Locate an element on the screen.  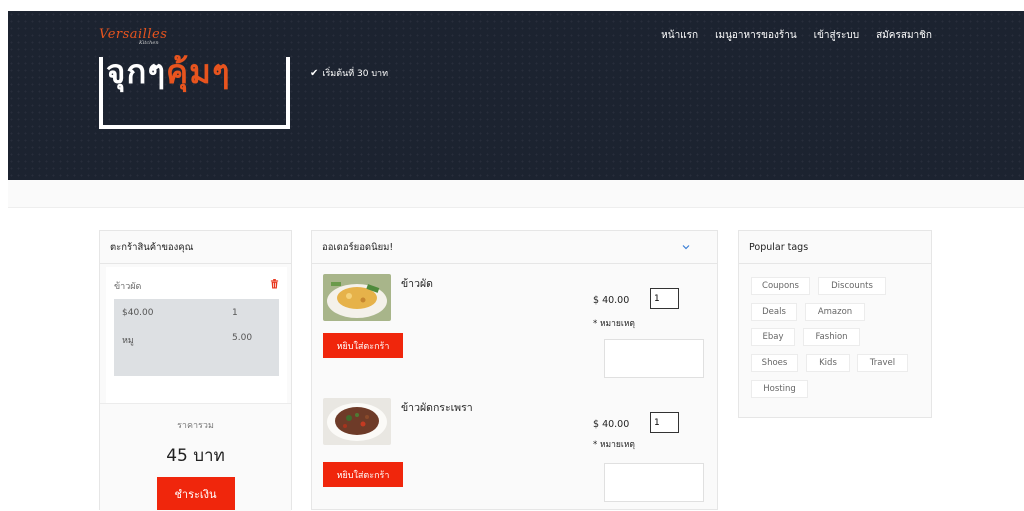
tag-discounts: Discounts is located at coordinates (852, 286).